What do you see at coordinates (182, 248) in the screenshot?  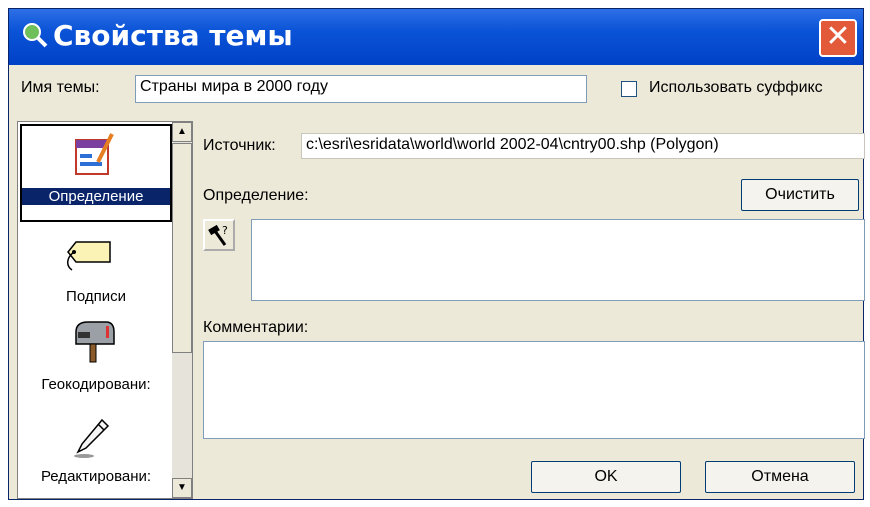 I see `scroll-thumb` at bounding box center [182, 248].